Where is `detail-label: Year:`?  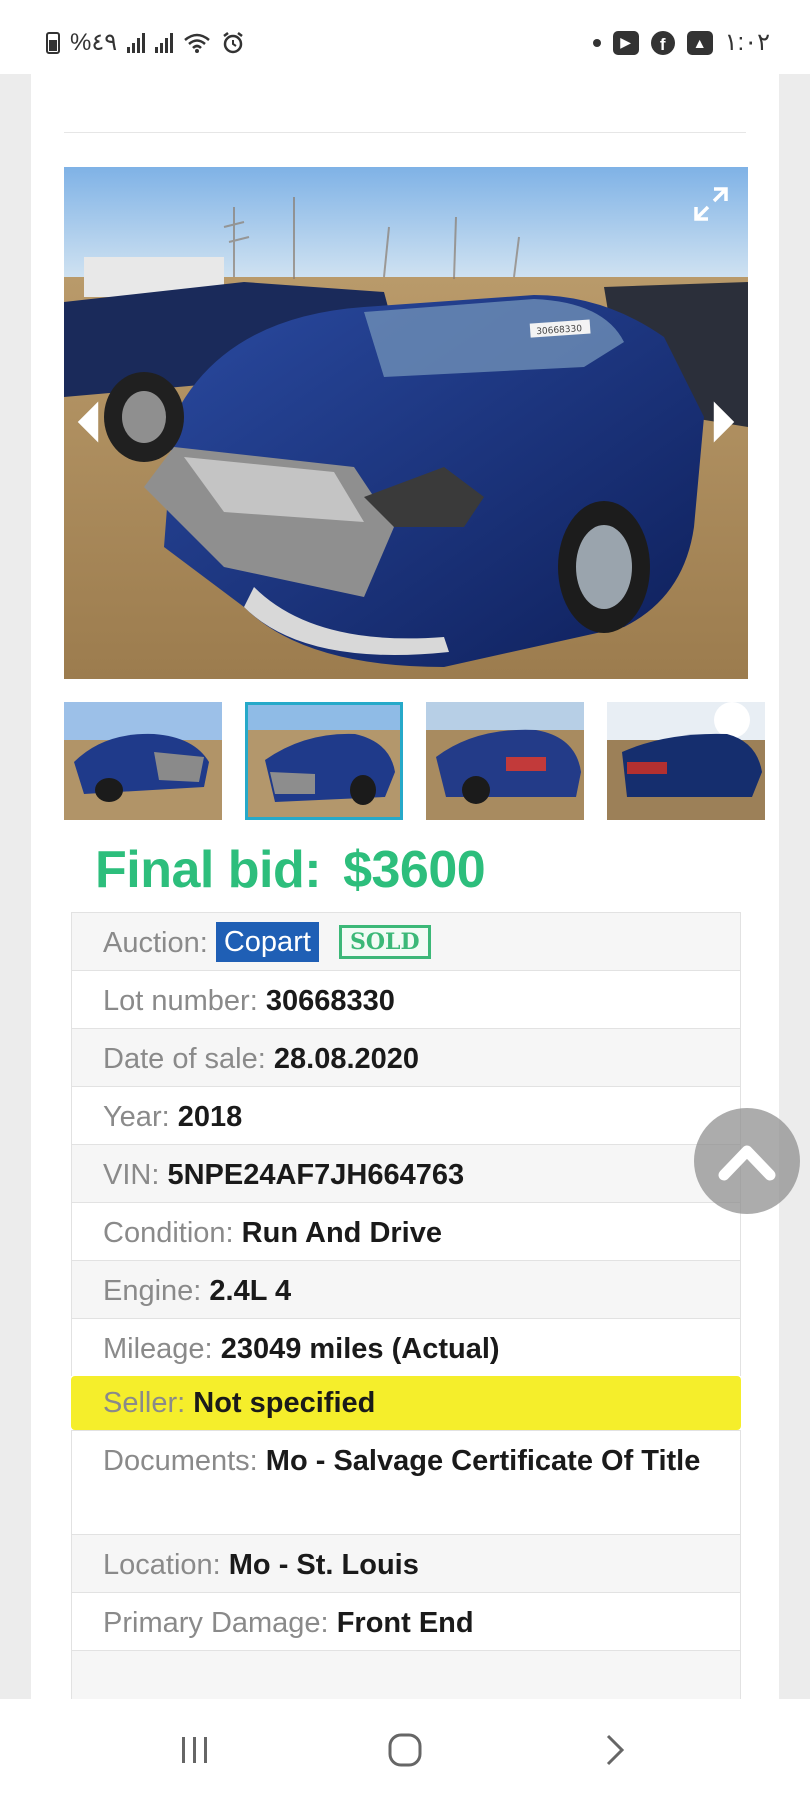 detail-label: Year: is located at coordinates (136, 1117).